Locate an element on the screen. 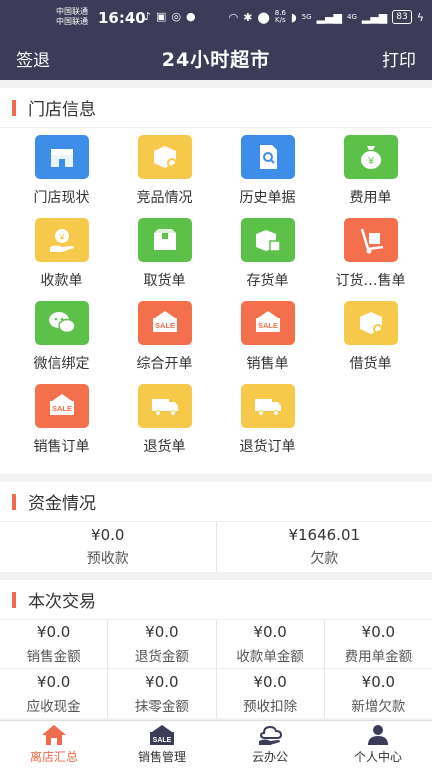  box-search-icon is located at coordinates (164, 157).